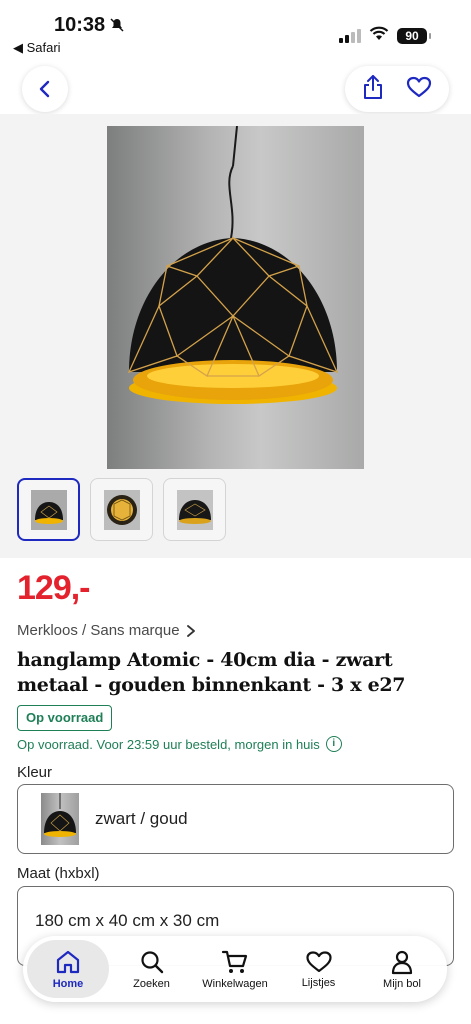  What do you see at coordinates (350, 36) in the screenshot?
I see `cellular-signal-icon` at bounding box center [350, 36].